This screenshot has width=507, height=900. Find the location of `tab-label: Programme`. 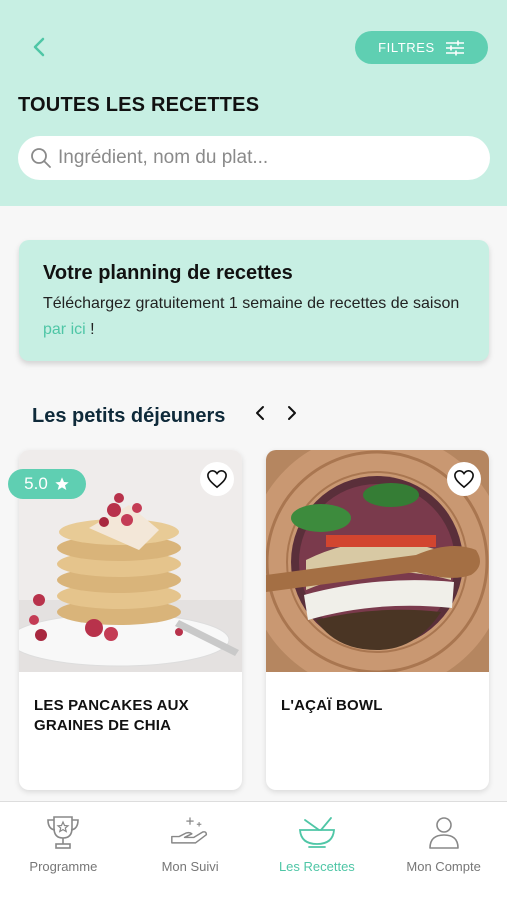

tab-label: Programme is located at coordinates (63, 866).